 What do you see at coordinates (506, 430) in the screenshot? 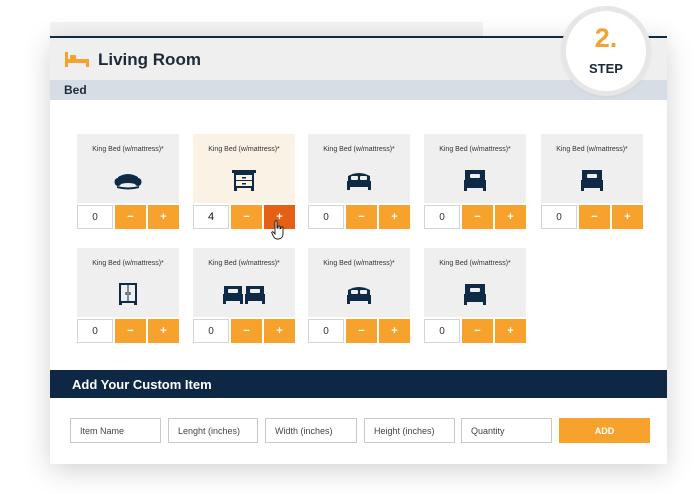
I see `quantity-field: Quantity` at bounding box center [506, 430].